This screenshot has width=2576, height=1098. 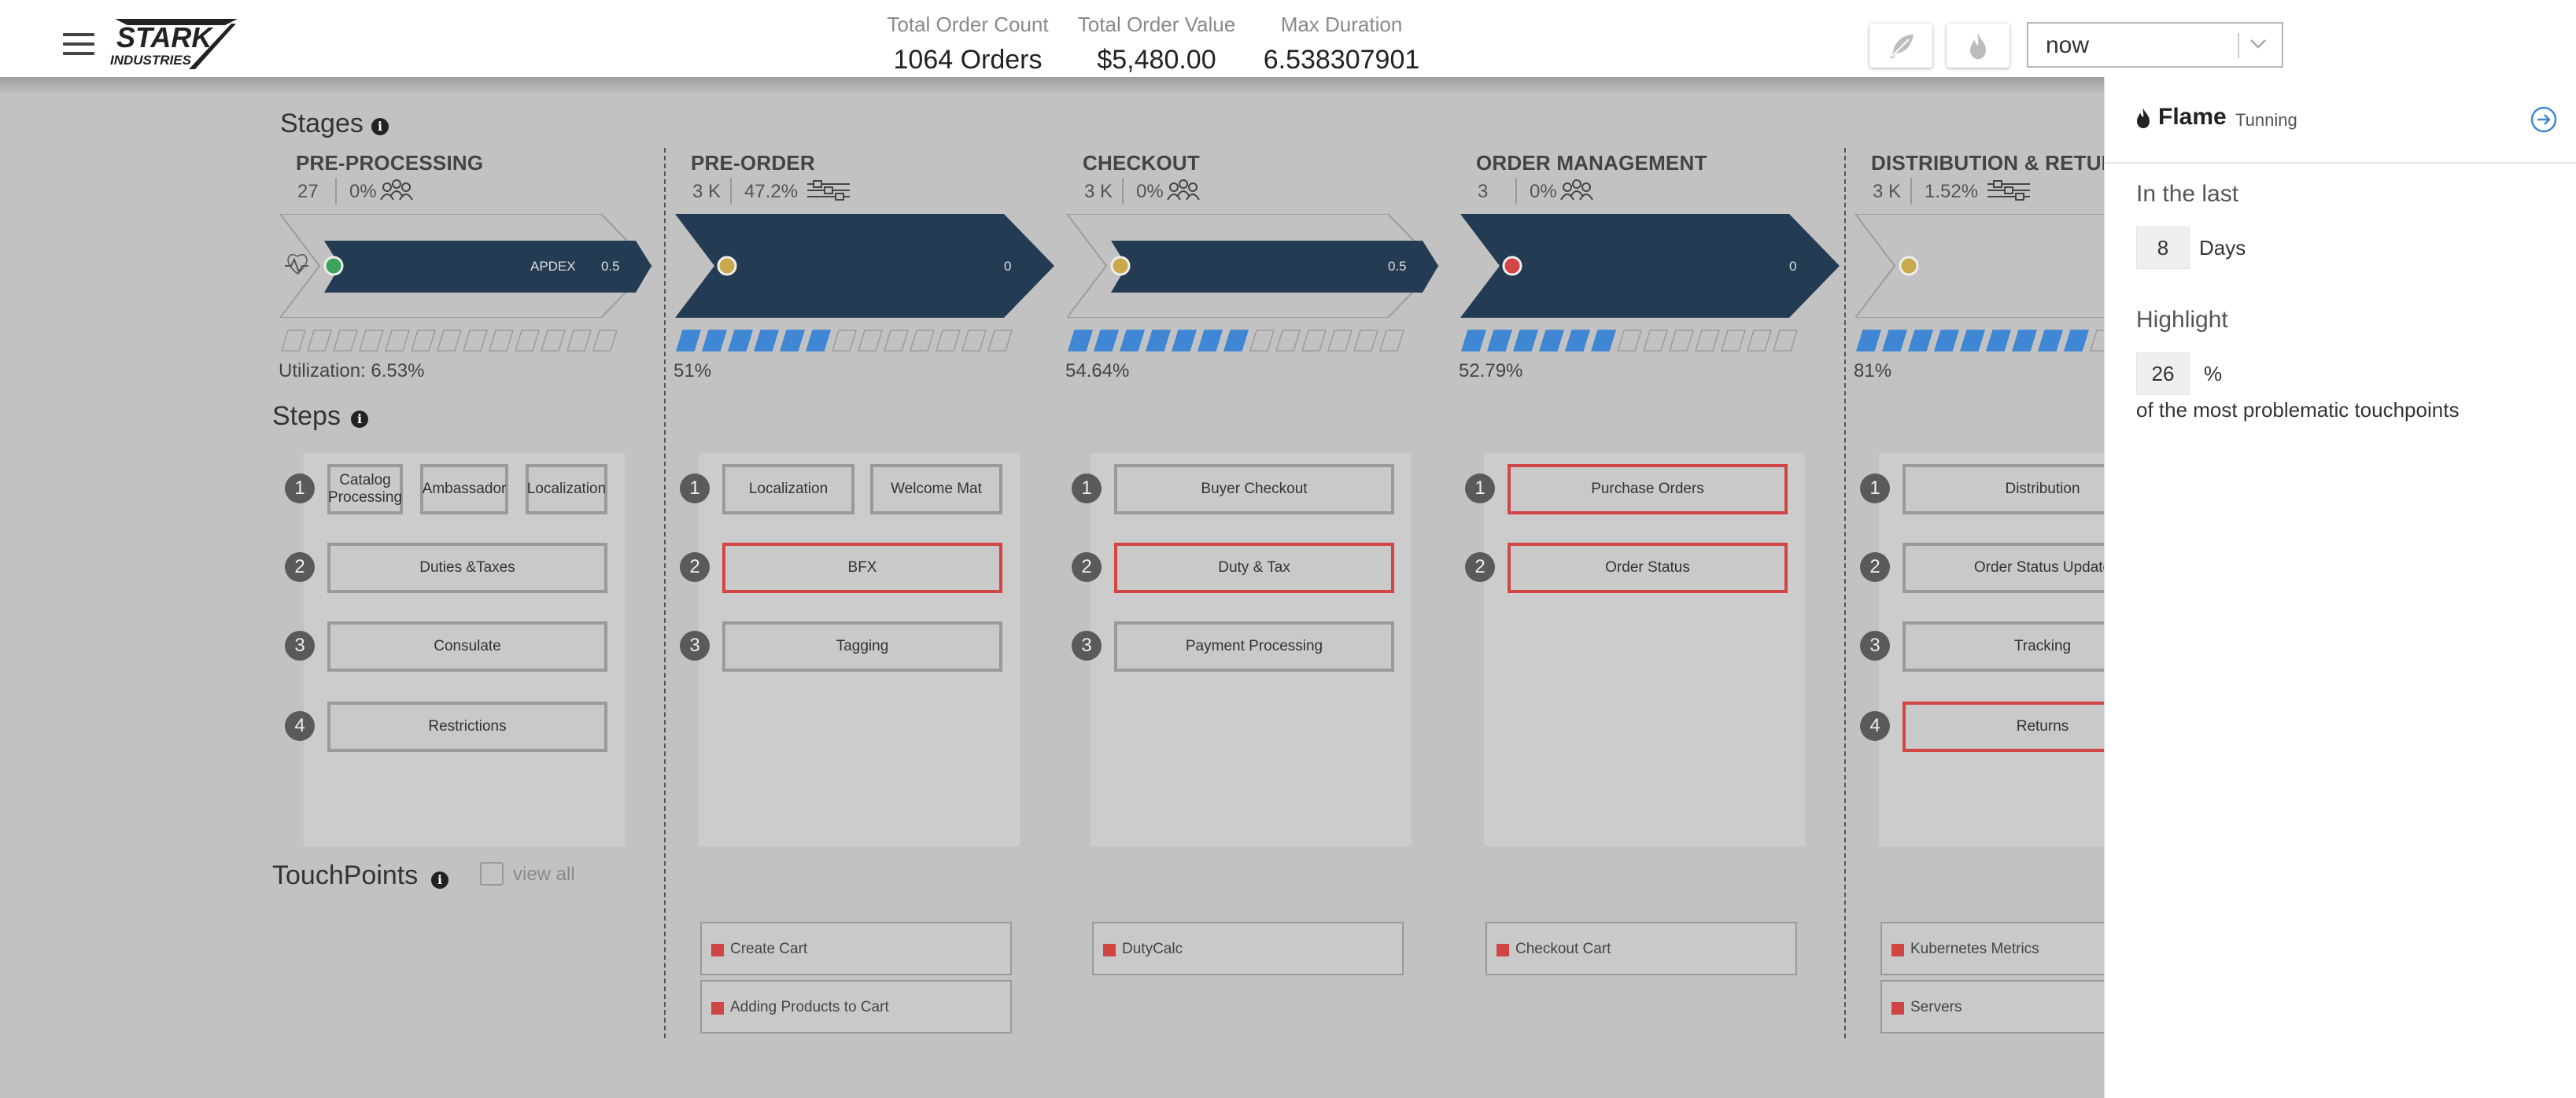 I want to click on touchpoint-item: DutyCalc, so click(x=1248, y=948).